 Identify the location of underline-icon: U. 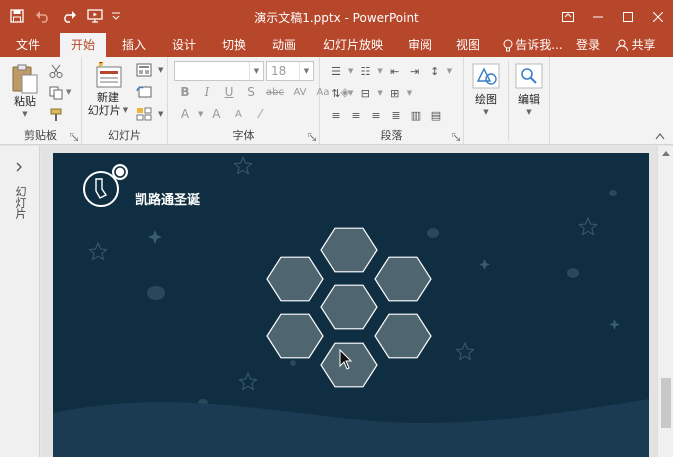
(229, 92).